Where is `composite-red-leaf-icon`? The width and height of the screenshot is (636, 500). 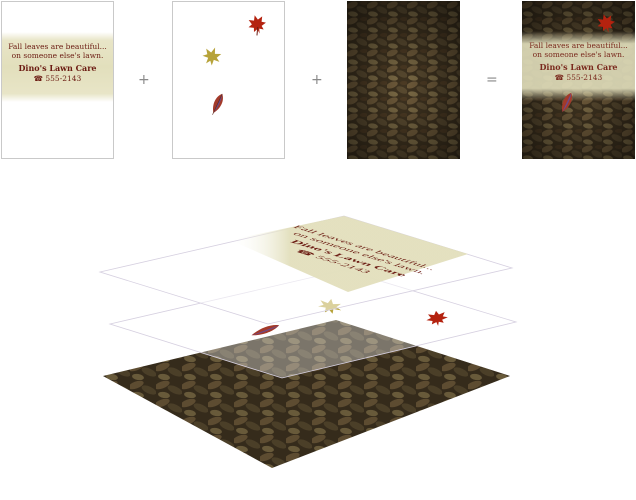
composite-red-leaf-icon is located at coordinates (606, 23).